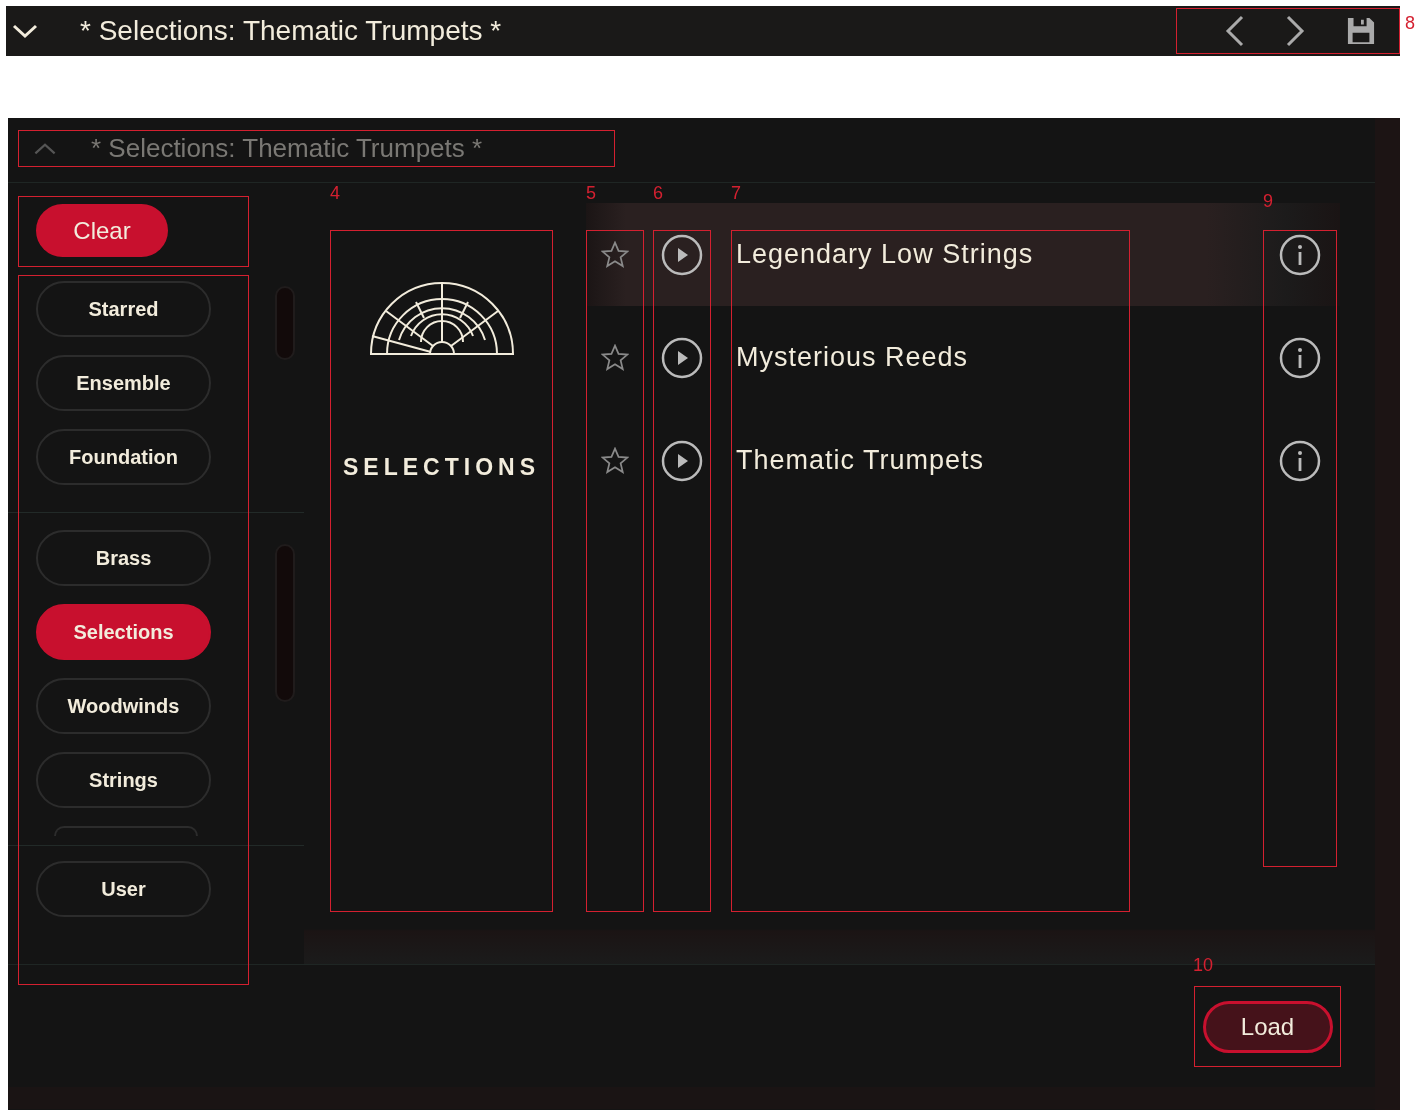 This screenshot has height=1110, width=1426. I want to click on callout-number: 5, so click(591, 193).